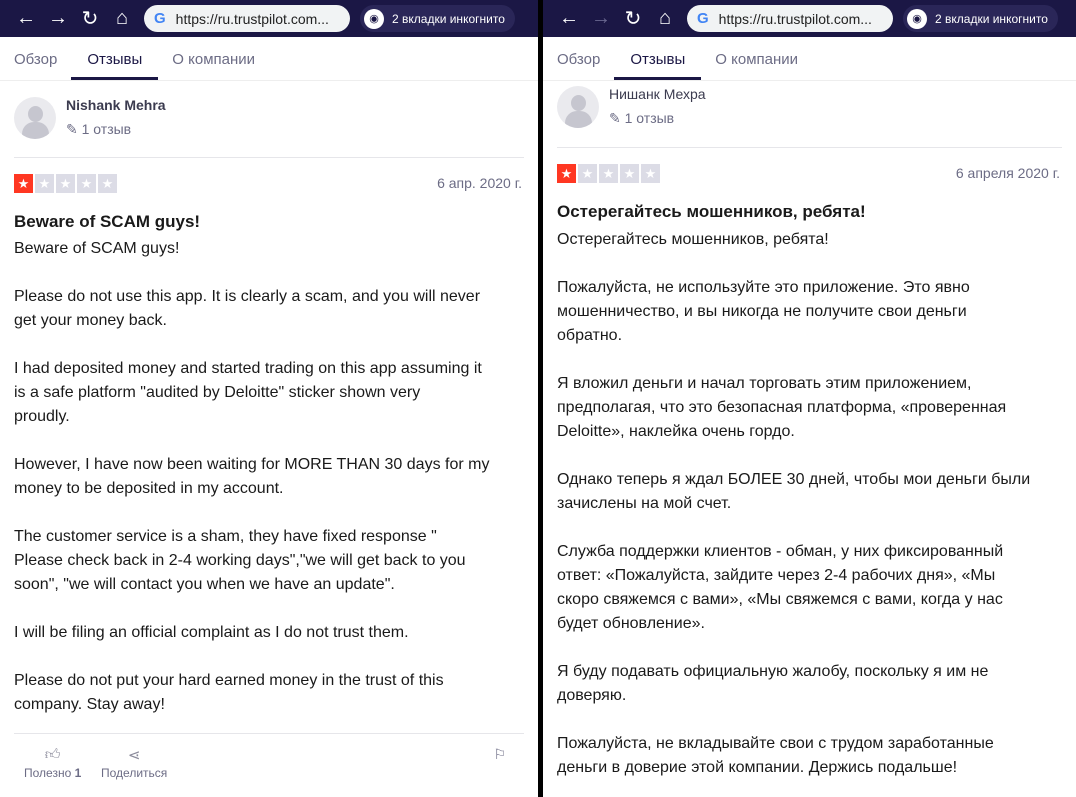 This screenshot has width=1076, height=797. I want to click on review-paragraph: Остерегайтесь мошенников, ребята!, so click(809, 240).